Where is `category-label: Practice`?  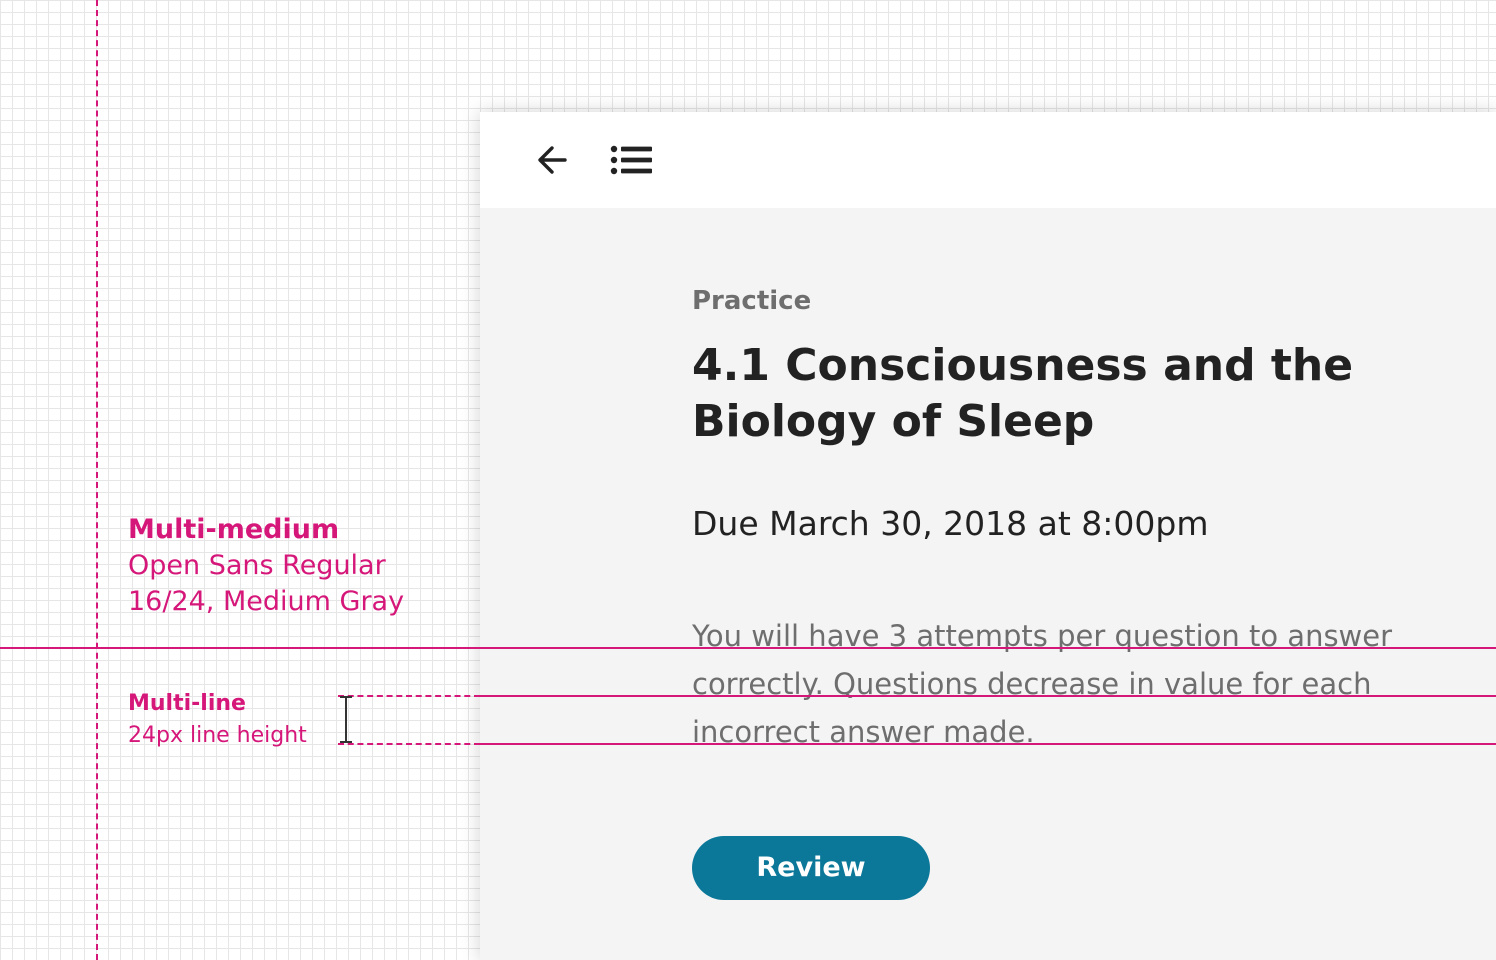
category-label: Practice is located at coordinates (752, 301).